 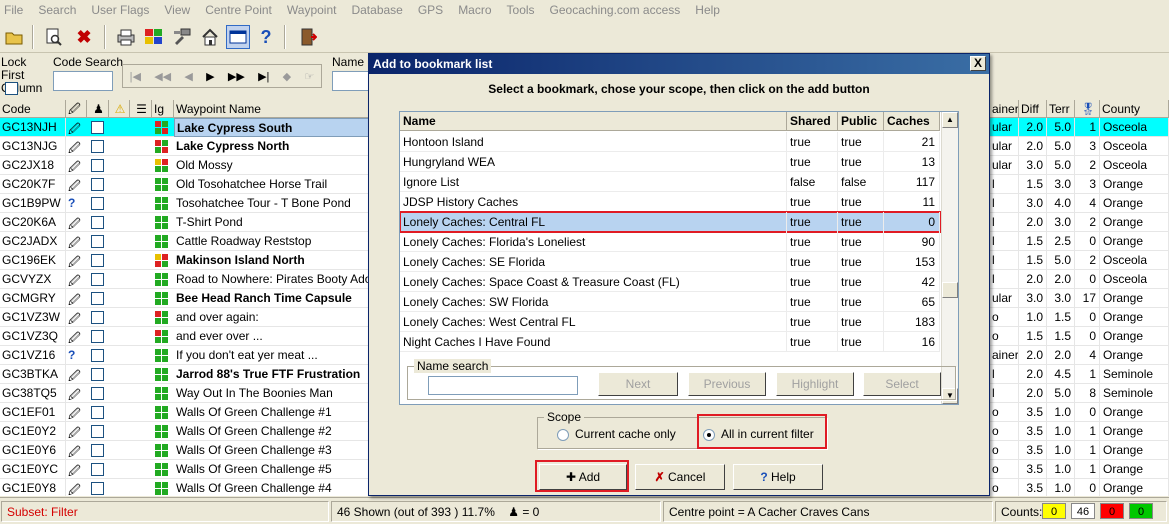 What do you see at coordinates (670, 202) in the screenshot?
I see `list-item: JDSP History Caches true true 11` at bounding box center [670, 202].